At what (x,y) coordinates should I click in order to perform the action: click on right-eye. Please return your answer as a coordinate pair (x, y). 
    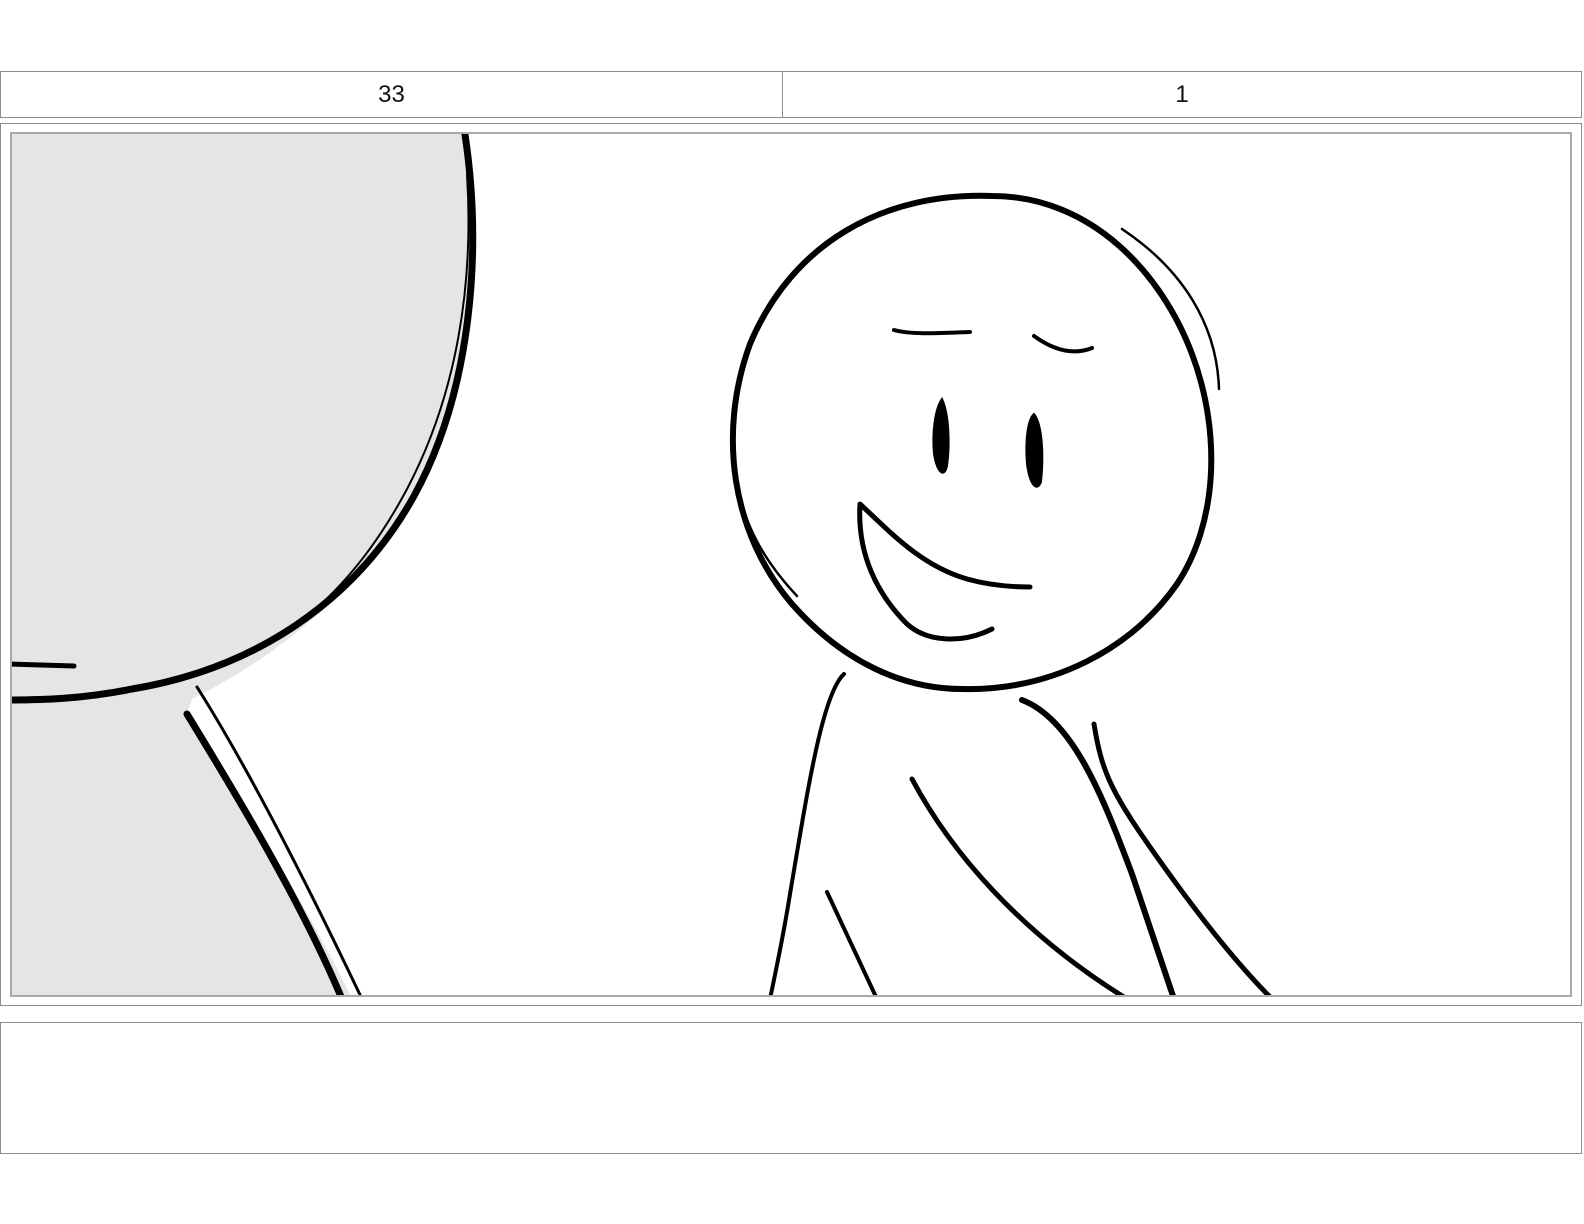
    Looking at the image, I should click on (1034, 450).